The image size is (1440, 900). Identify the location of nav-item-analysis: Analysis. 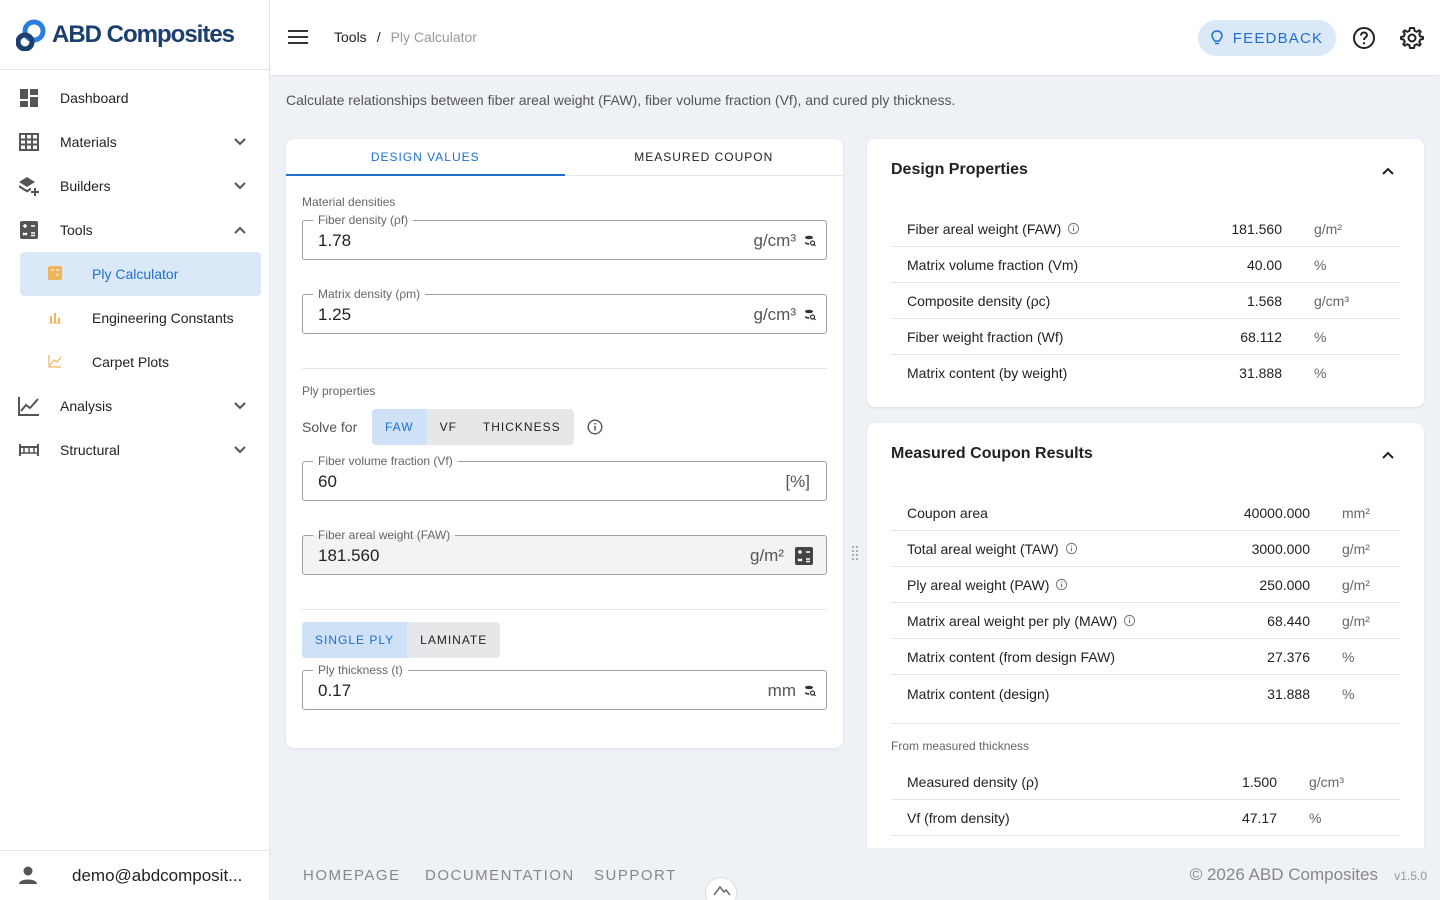
(134, 406).